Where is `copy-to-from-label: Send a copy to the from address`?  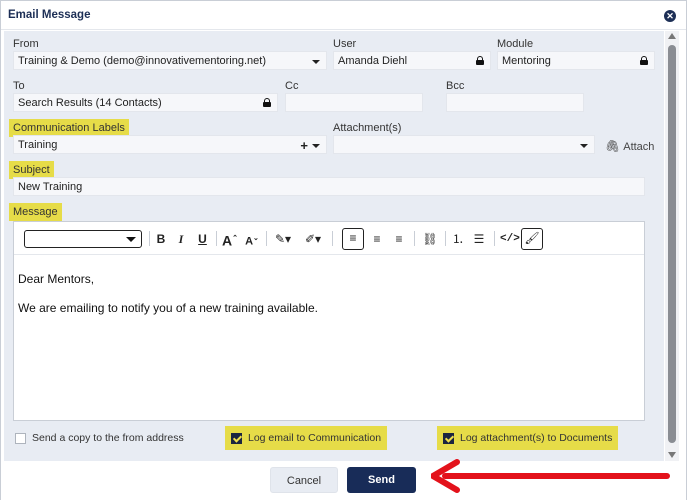 copy-to-from-label: Send a copy to the from address is located at coordinates (108, 438).